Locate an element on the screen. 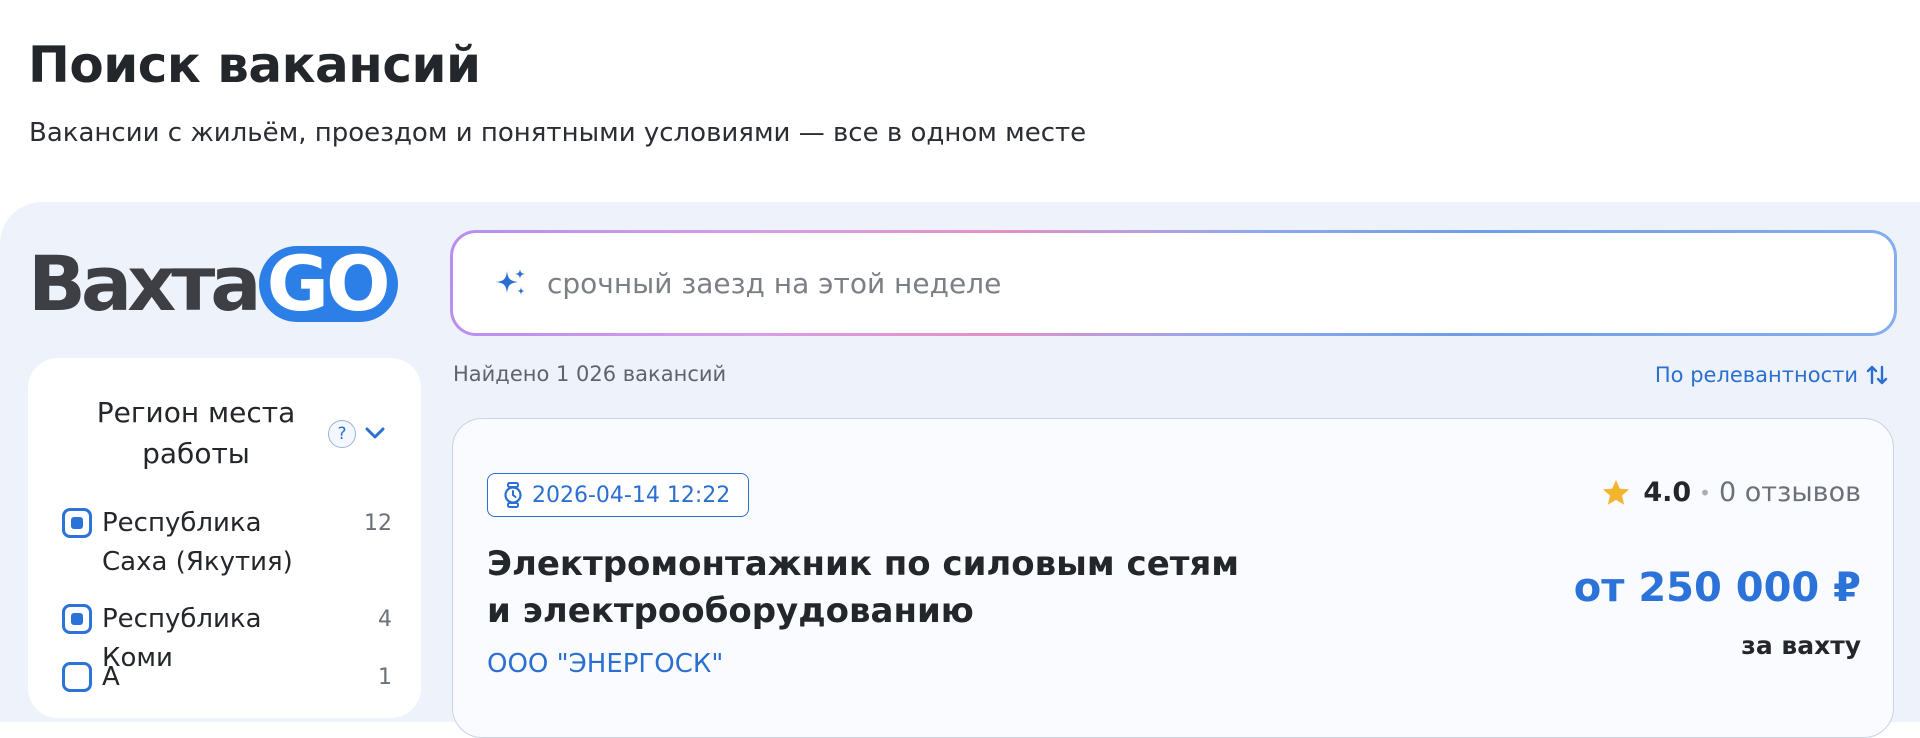  star-icon is located at coordinates (1616, 492).